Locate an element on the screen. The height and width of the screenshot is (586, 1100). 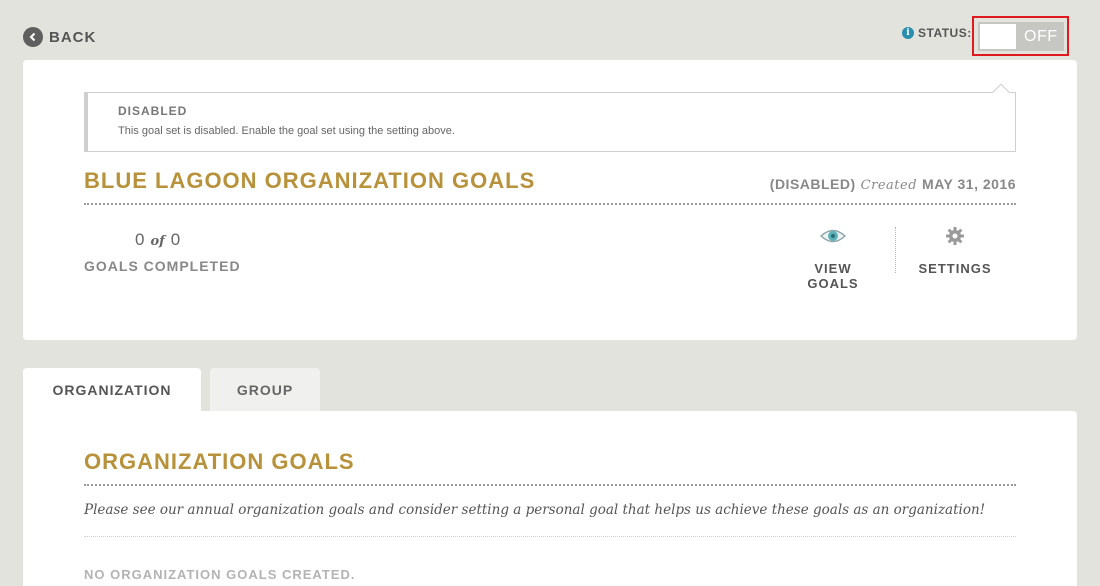
goal-set-title: BLUE LAGOON ORGANIZATION GOALS is located at coordinates (310, 180).